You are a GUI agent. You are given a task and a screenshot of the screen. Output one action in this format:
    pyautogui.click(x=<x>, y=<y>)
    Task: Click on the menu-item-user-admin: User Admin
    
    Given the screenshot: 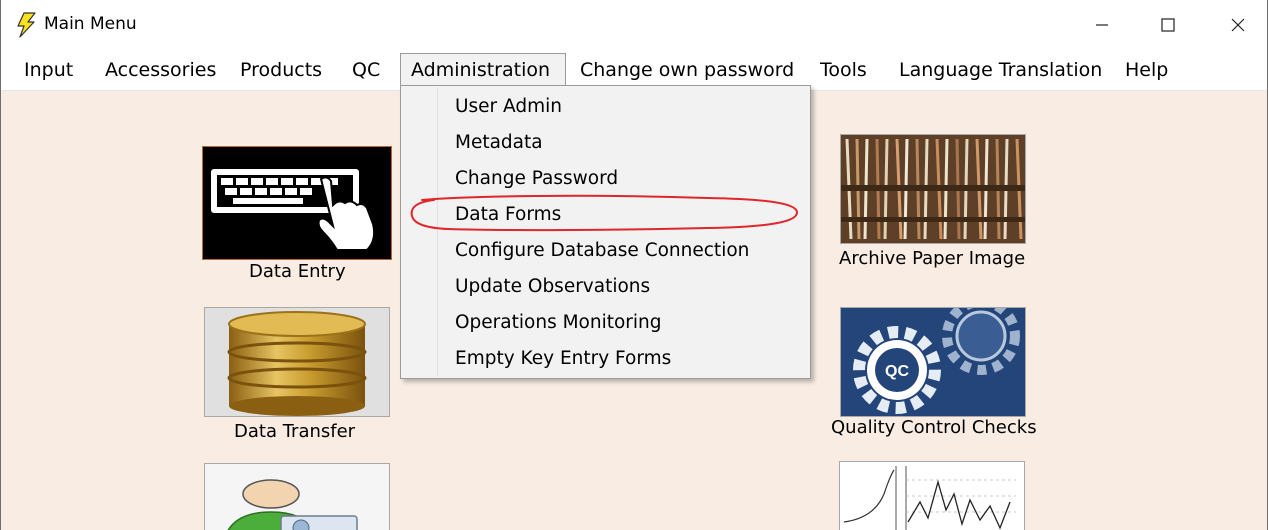 What is the action you would take?
    pyautogui.click(x=623, y=107)
    